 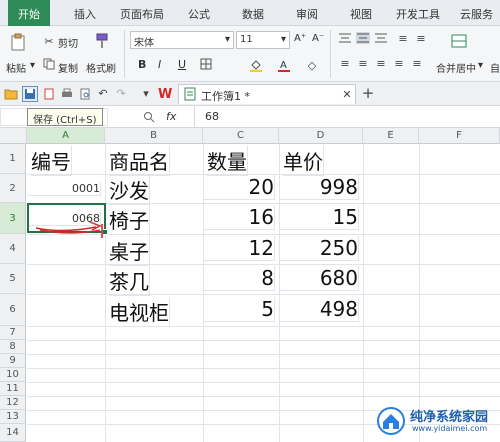 I want to click on borders-icon, so click(x=206, y=64).